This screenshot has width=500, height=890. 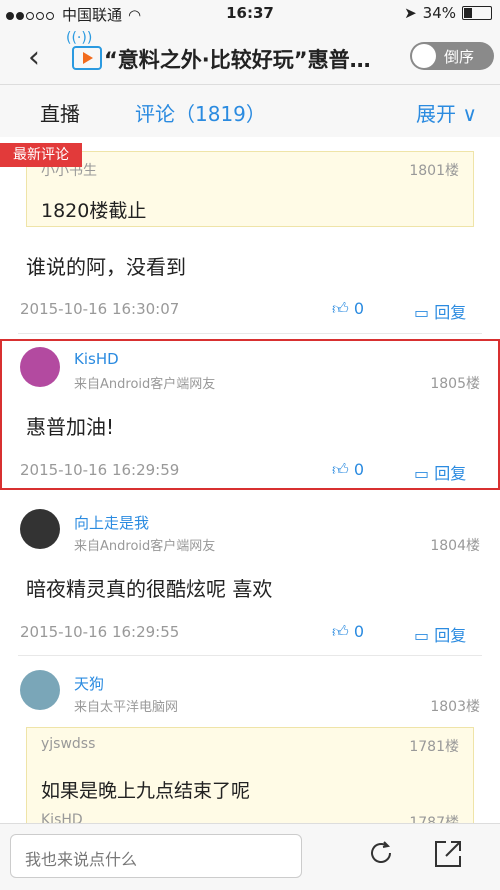 I want to click on quote-text: 如果是晚上九点结束了呢, so click(x=146, y=791).